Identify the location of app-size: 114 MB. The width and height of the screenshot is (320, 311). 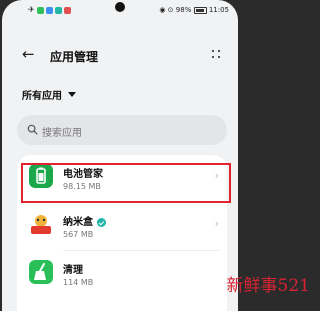
(78, 282).